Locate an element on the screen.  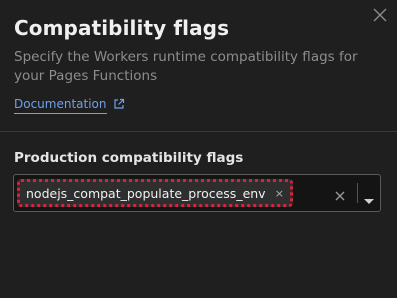
dialog-title: Compatibility flags is located at coordinates (122, 28).